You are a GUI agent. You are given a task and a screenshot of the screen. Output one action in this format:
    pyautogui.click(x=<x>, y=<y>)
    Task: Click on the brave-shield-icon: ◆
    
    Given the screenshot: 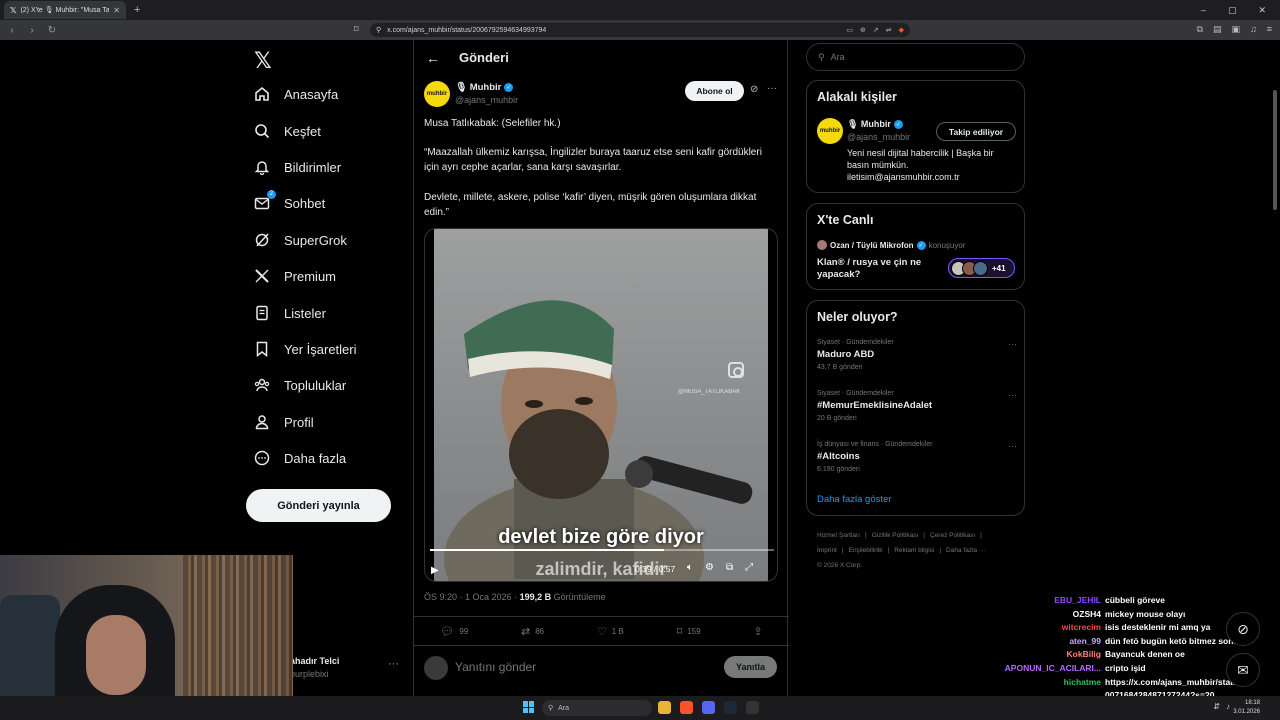 What is the action you would take?
    pyautogui.click(x=901, y=30)
    